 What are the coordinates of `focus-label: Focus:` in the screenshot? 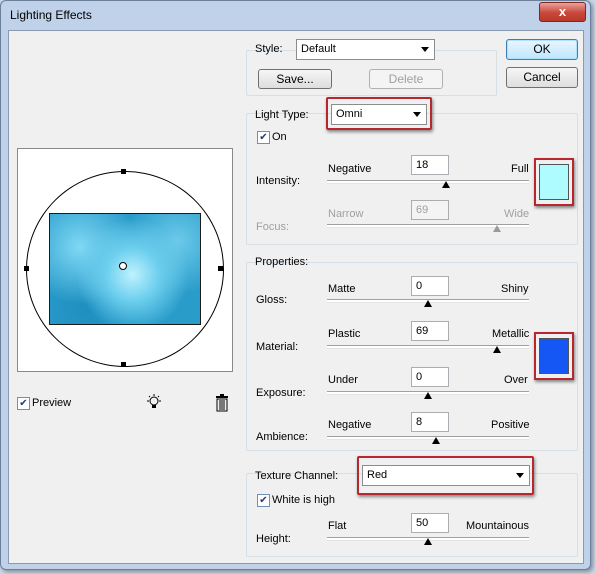 It's located at (273, 227).